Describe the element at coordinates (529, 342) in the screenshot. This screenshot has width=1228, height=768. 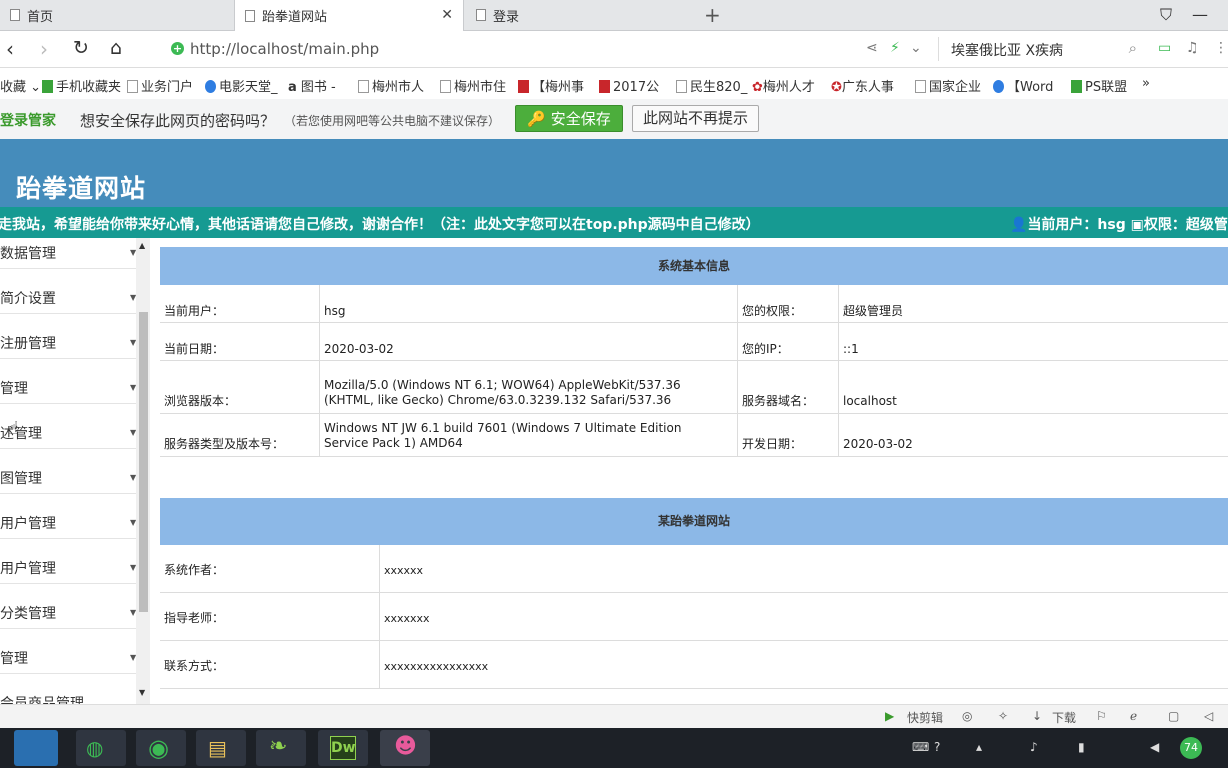
I see `info-value: 2020-03-02` at that location.